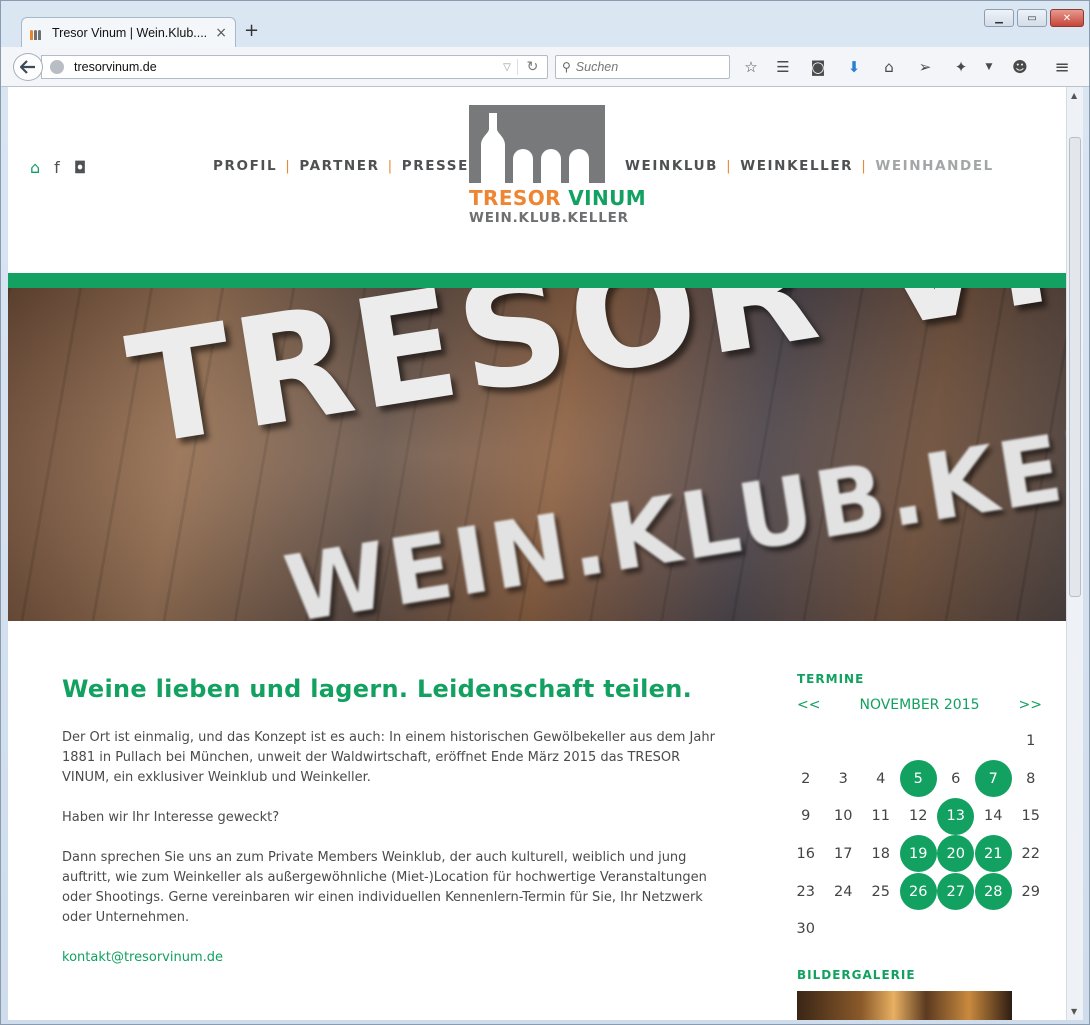  I want to click on calendar-day: 1, so click(1031, 741).